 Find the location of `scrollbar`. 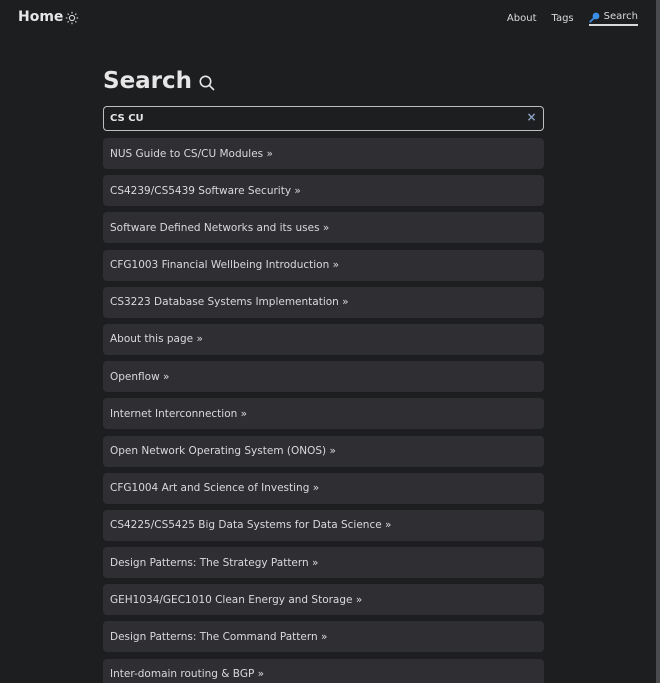

scrollbar is located at coordinates (658, 341).